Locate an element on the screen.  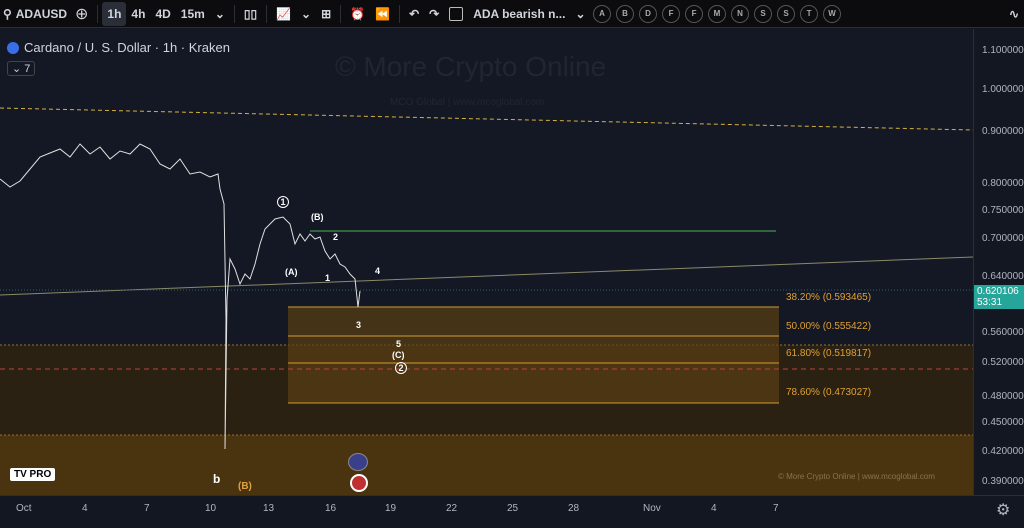
wave-label: (C) is located at coordinates (398, 355).